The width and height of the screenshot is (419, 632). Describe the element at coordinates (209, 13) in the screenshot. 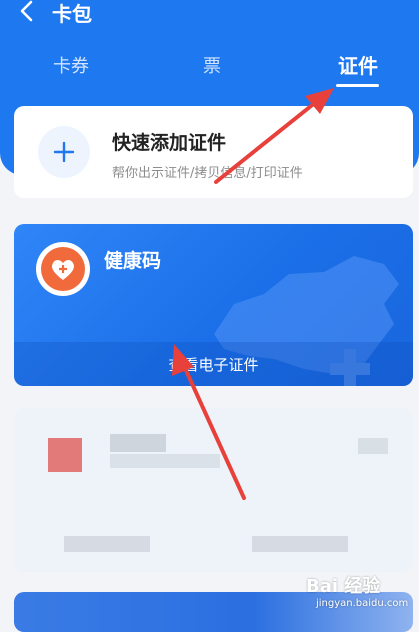

I see `top-bar: 卡包` at that location.